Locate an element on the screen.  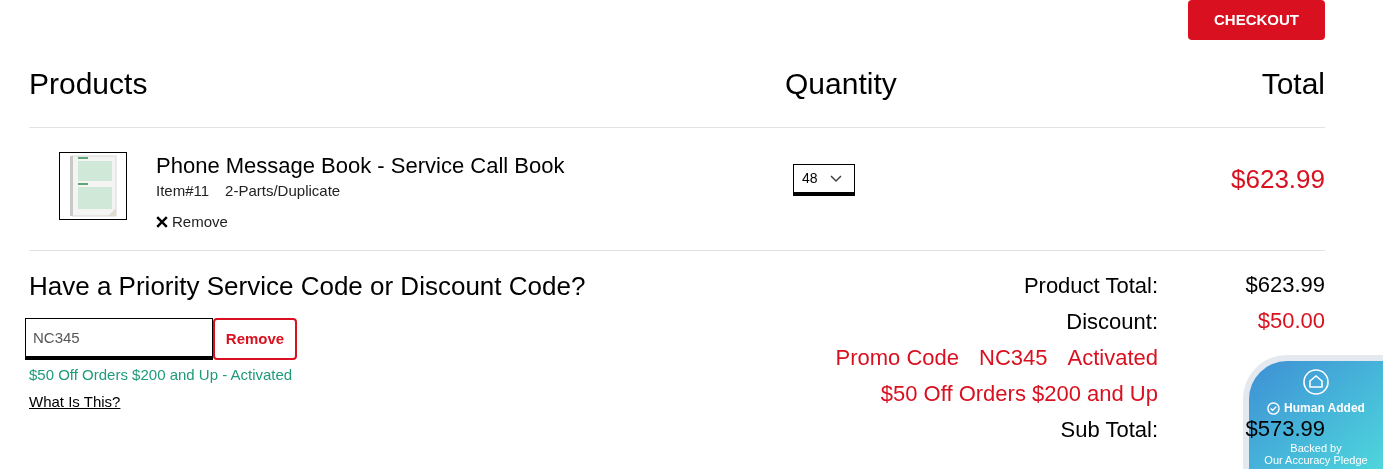
chevron-down-icon is located at coordinates (835, 178).